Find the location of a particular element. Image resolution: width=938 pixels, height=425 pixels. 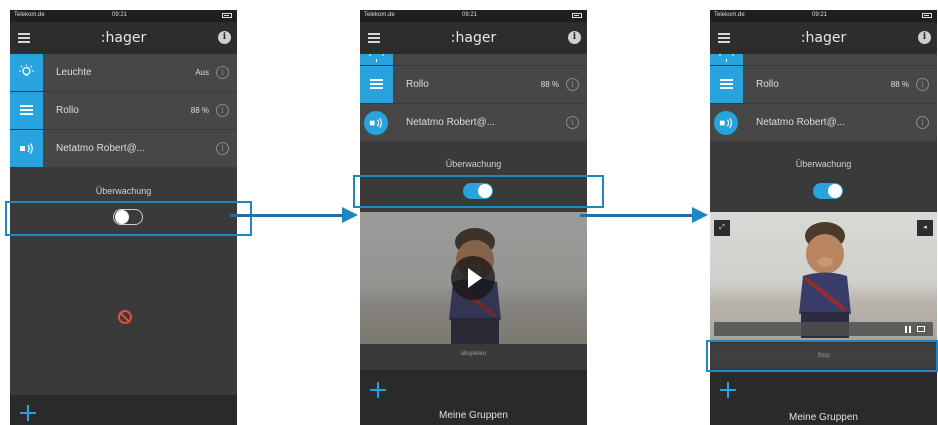

video-caption: abspielen is located at coordinates (473, 354).